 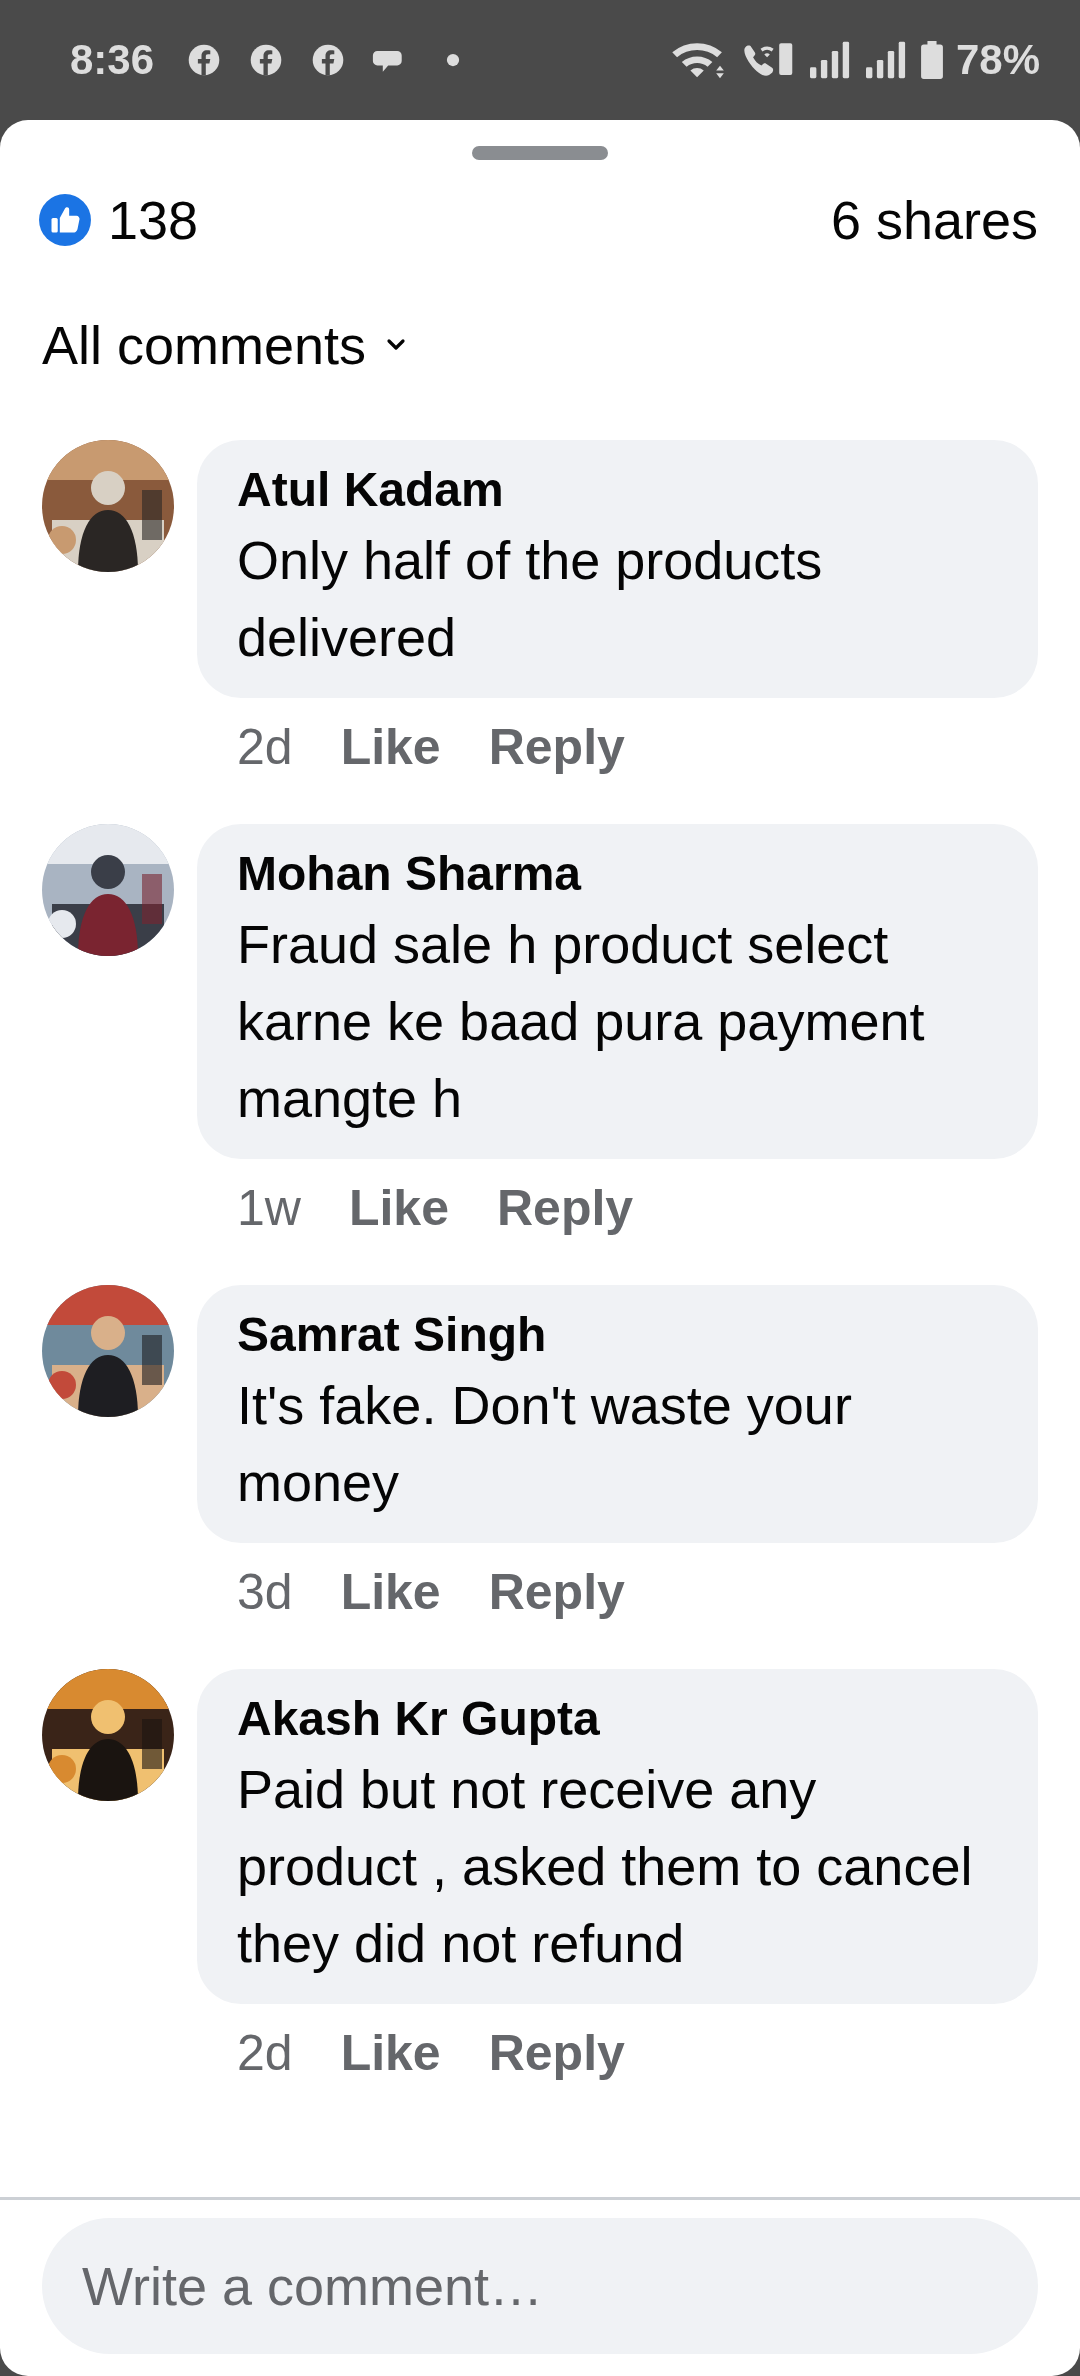 What do you see at coordinates (396, 345) in the screenshot?
I see `chevron-down-icon` at bounding box center [396, 345].